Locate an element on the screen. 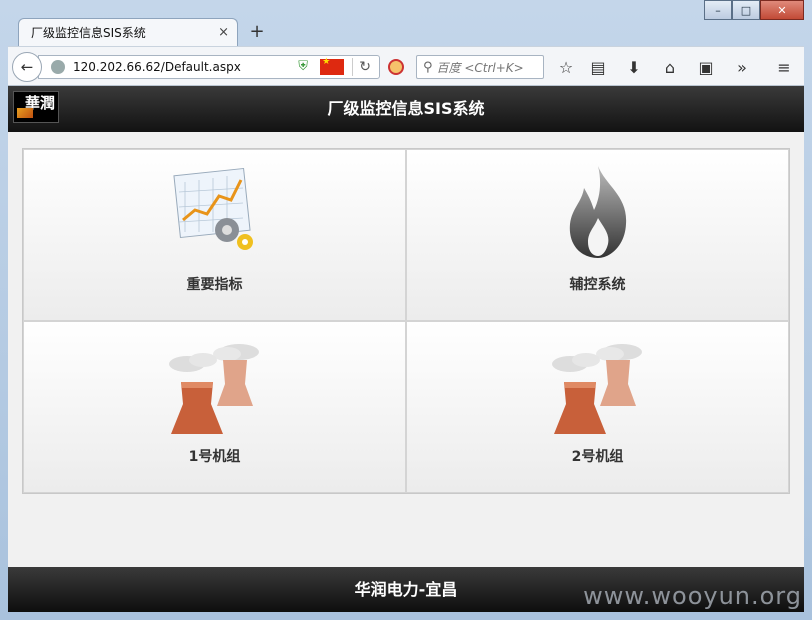  tile-unit-1: 1号机组 is located at coordinates (214, 407).